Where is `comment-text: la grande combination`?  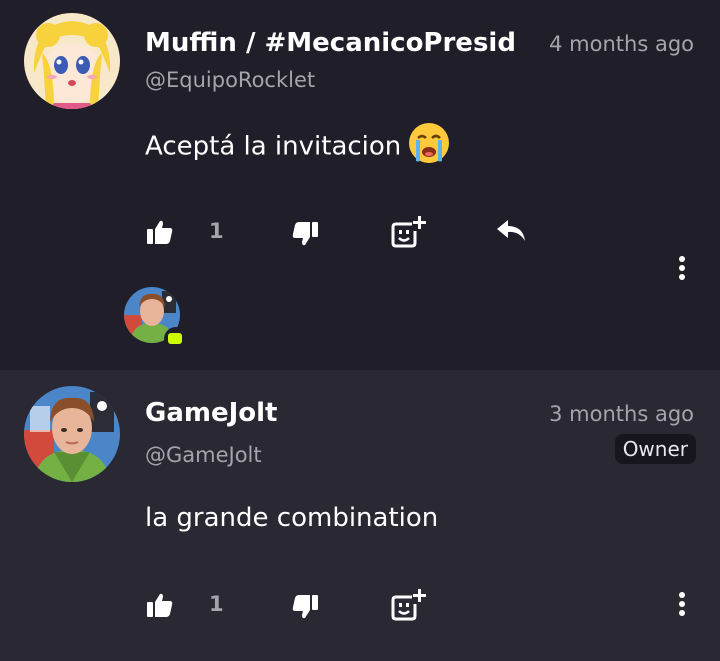 comment-text: la grande combination is located at coordinates (292, 518).